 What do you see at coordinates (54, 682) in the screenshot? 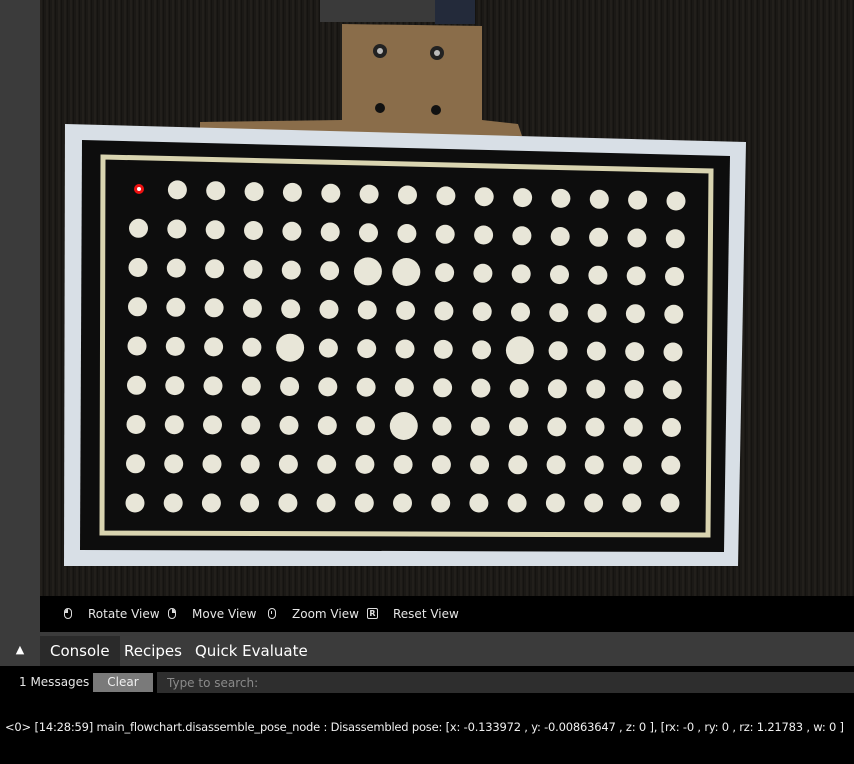
I see `message-count: 1 Messages` at bounding box center [54, 682].